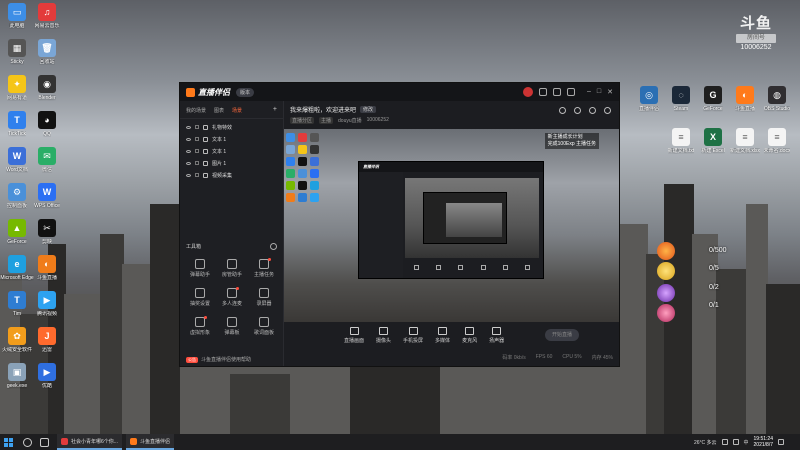 This screenshot has height=450, width=800. Describe the element at coordinates (47, 376) in the screenshot. I see `desktop-icon: ▶ 优酷` at that location.